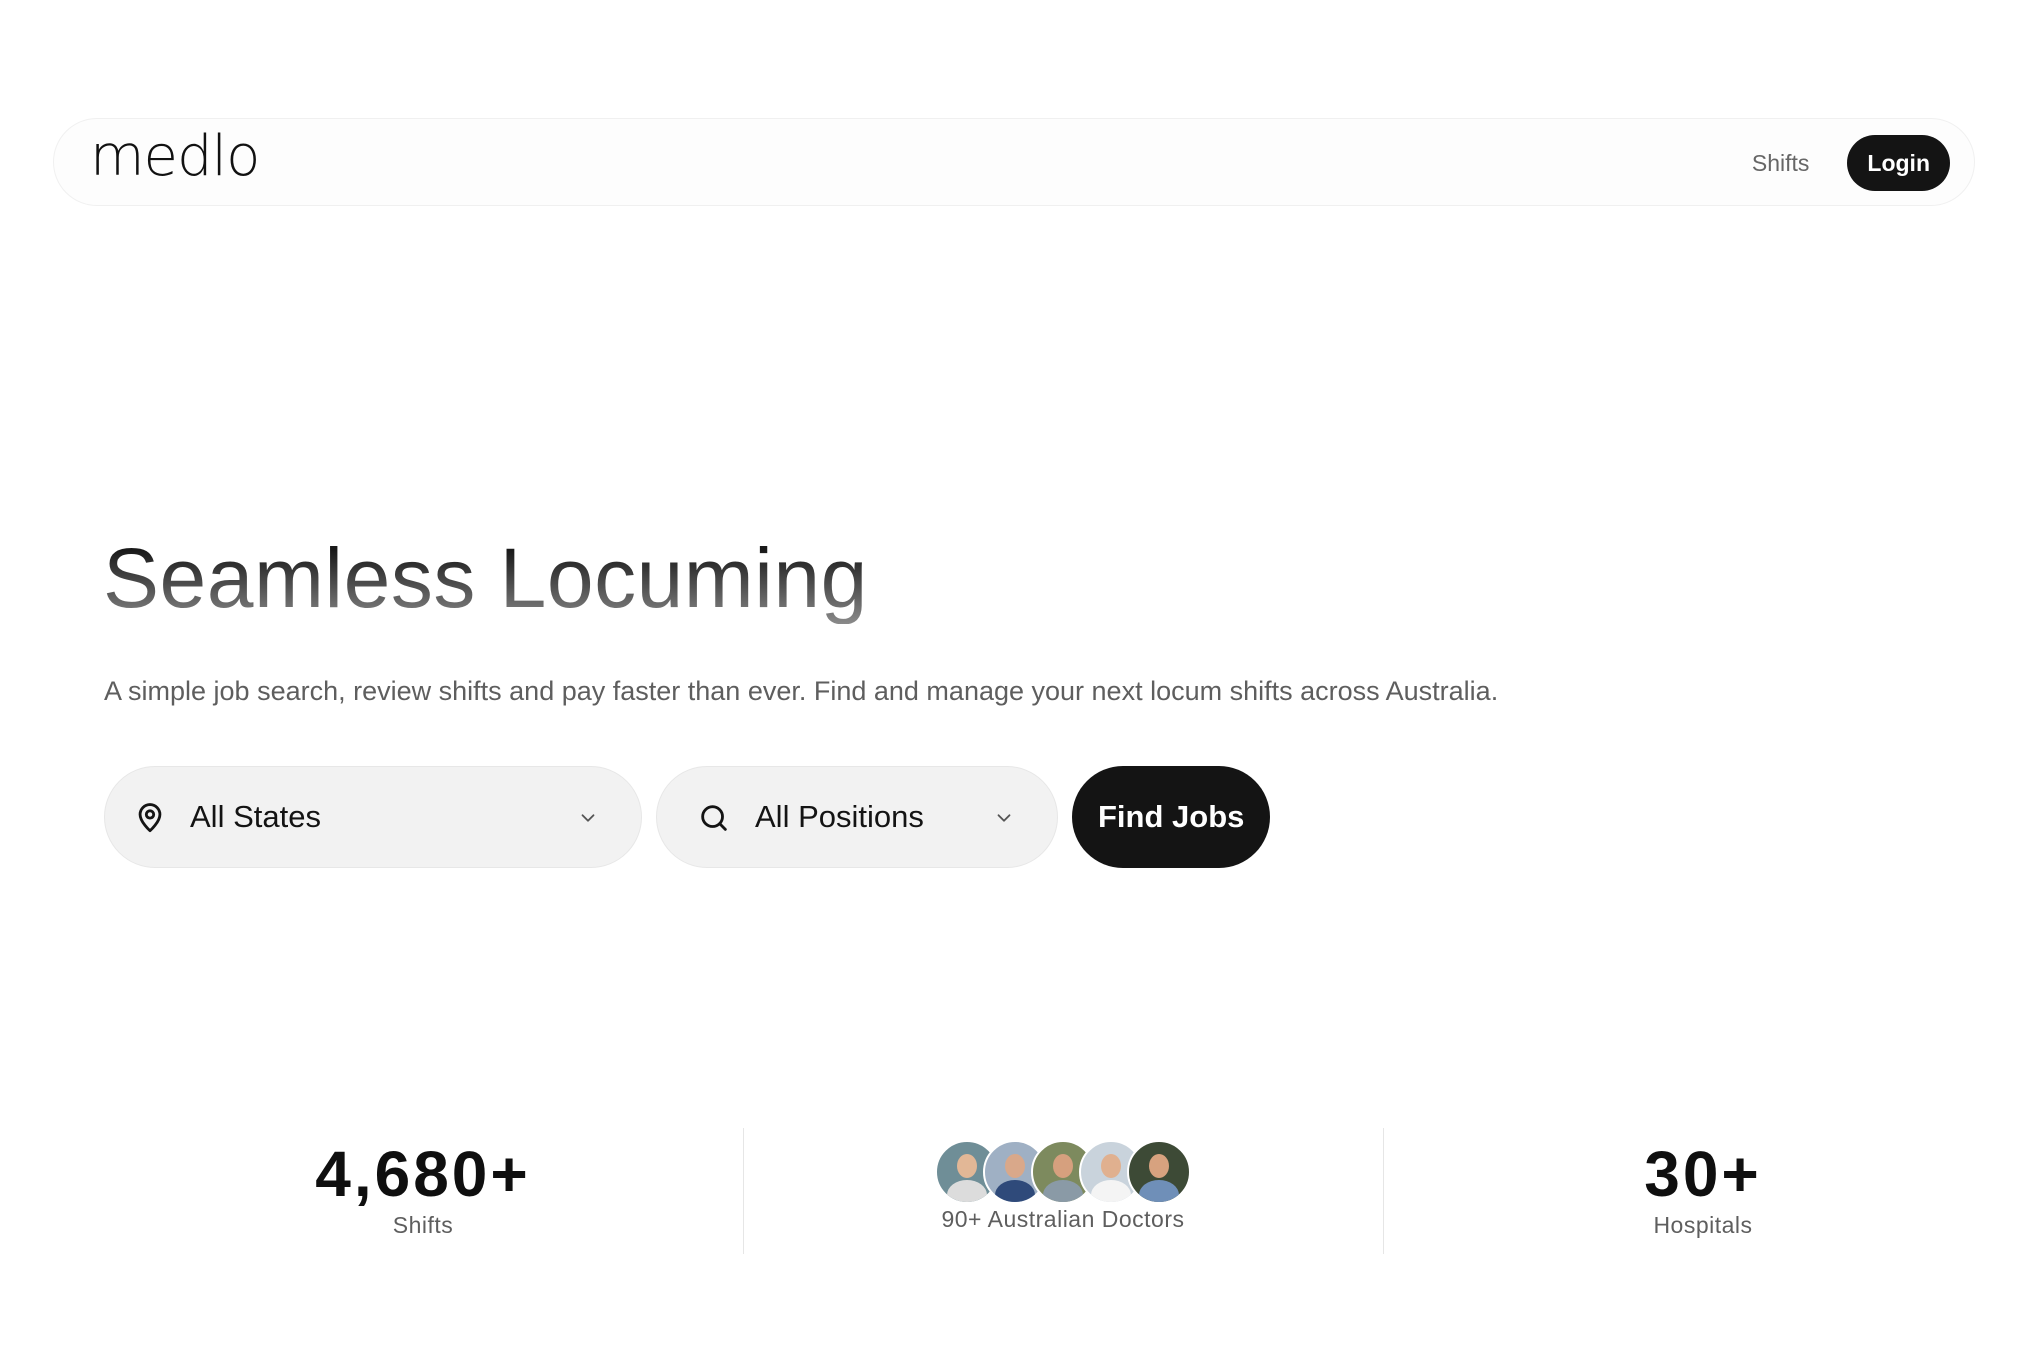 This screenshot has width=2030, height=1350. What do you see at coordinates (485, 578) in the screenshot?
I see `hero-title: Seamless Locuming` at bounding box center [485, 578].